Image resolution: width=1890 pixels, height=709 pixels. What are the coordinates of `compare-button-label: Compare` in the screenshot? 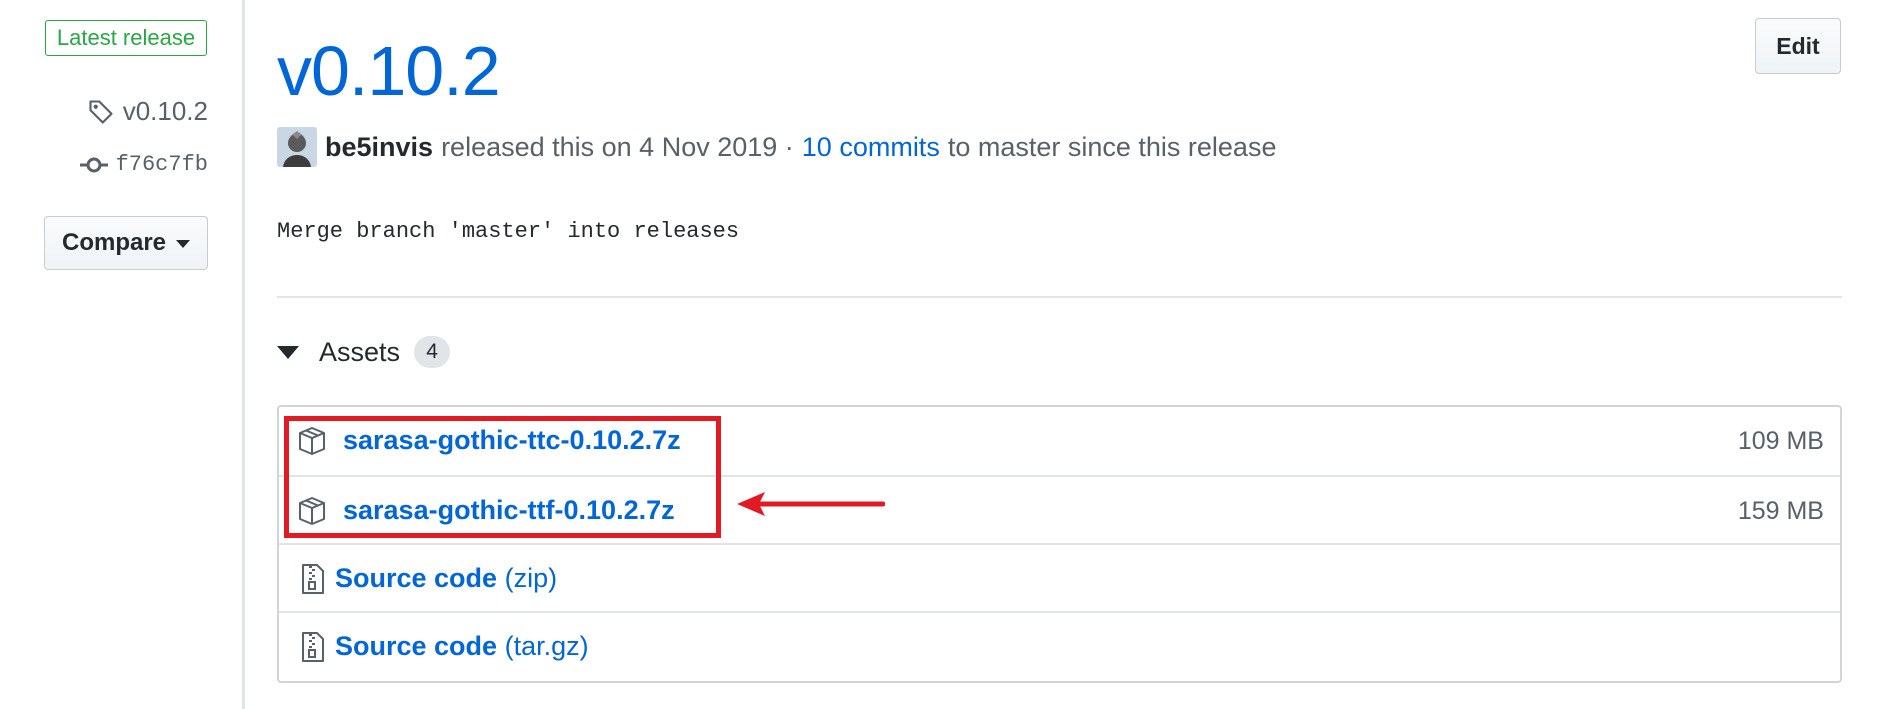 It's located at (114, 242).